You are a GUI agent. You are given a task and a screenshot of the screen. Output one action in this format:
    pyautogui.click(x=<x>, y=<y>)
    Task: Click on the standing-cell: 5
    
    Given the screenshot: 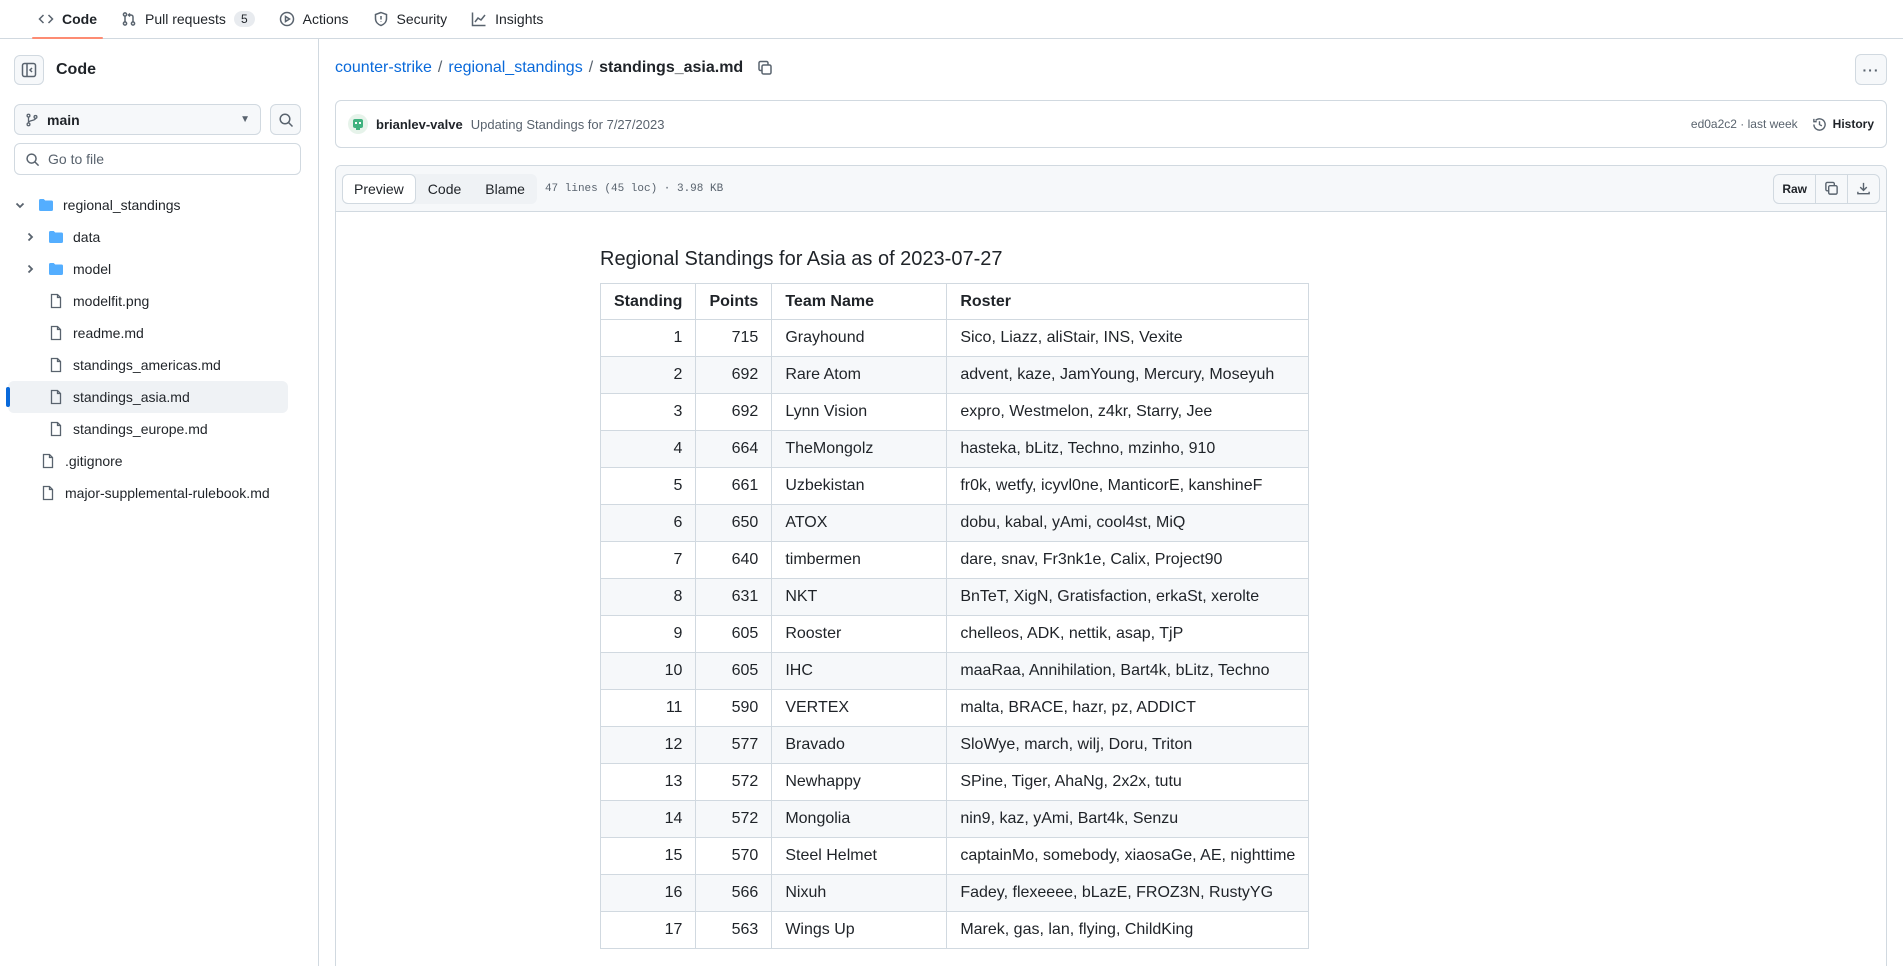 What is the action you would take?
    pyautogui.click(x=648, y=486)
    